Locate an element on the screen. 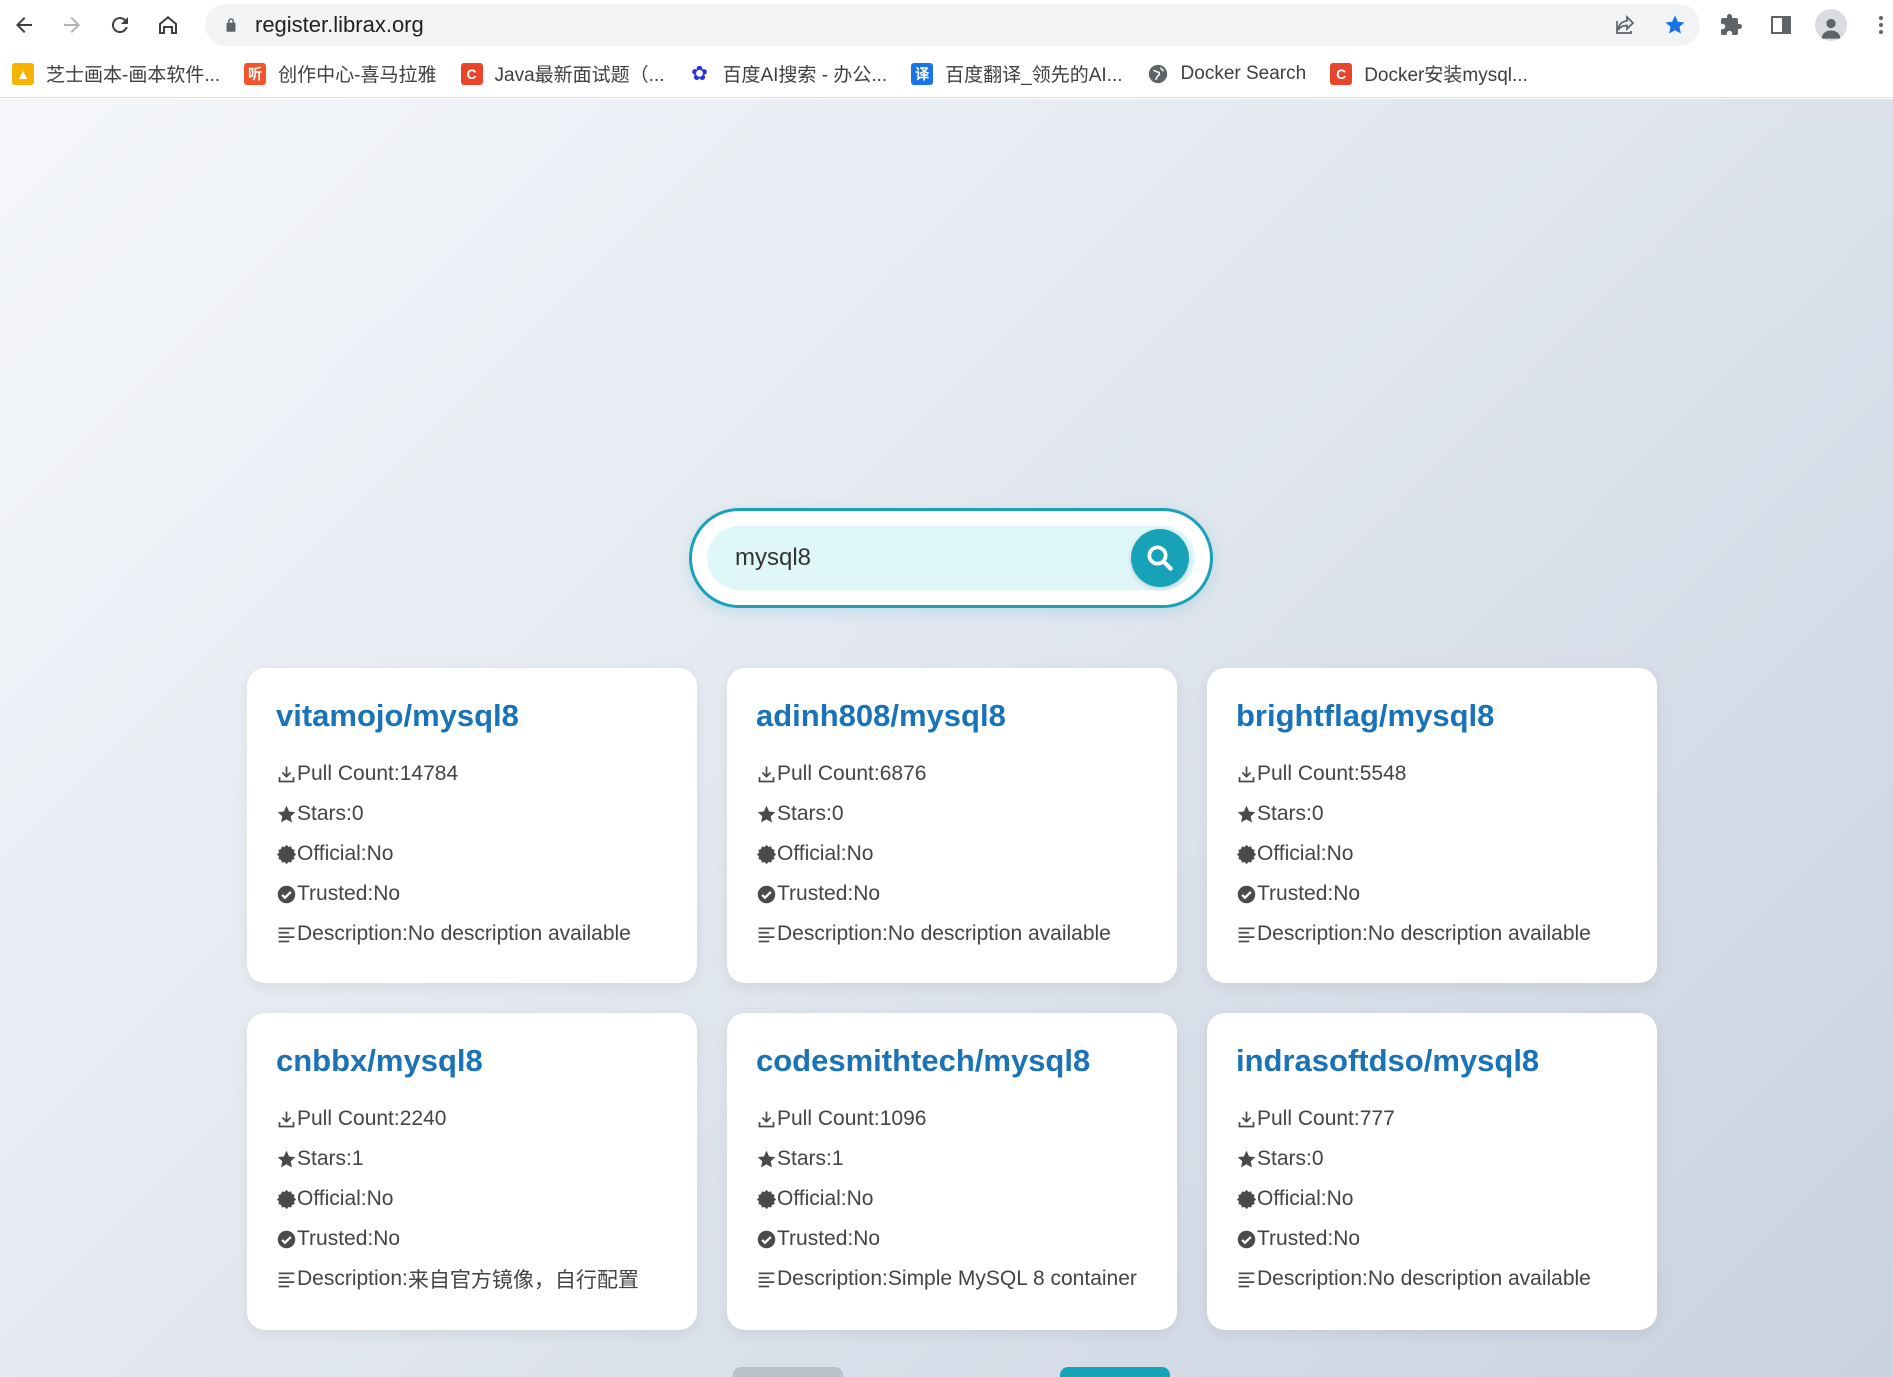 The image size is (1893, 1377). forward-button is located at coordinates (72, 25).